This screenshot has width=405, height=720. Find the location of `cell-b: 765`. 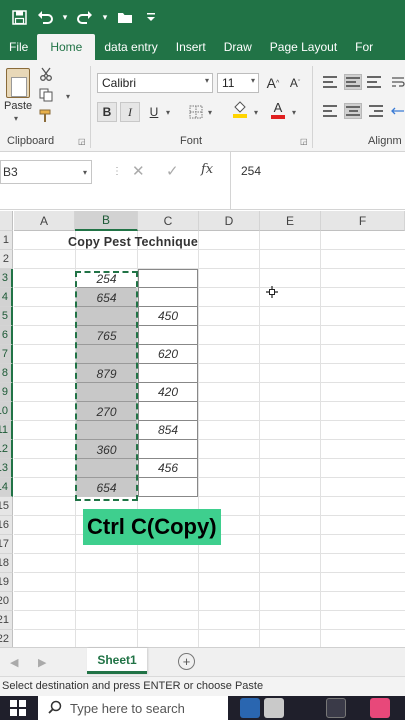

cell-b: 765 is located at coordinates (106, 335).